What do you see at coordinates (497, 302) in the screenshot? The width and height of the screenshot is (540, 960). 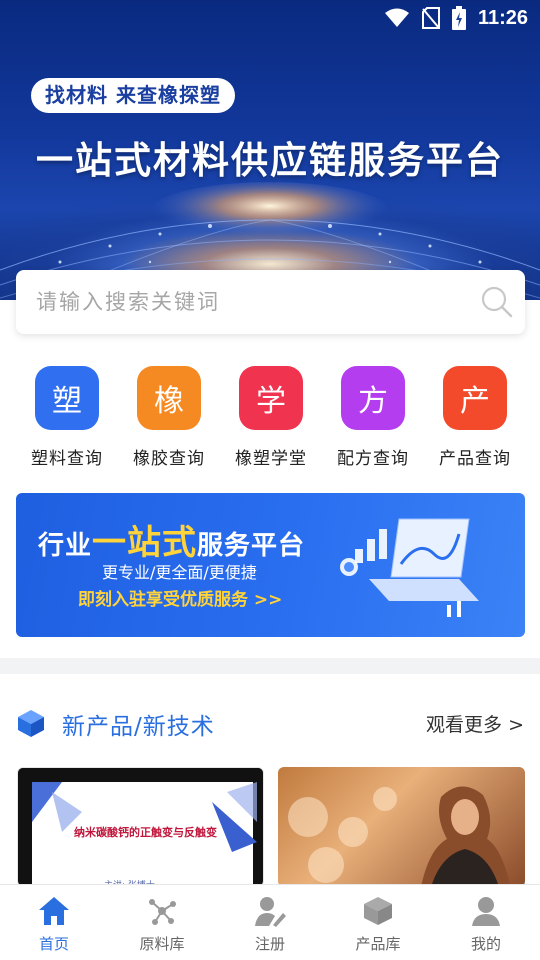 I see `search-icon` at bounding box center [497, 302].